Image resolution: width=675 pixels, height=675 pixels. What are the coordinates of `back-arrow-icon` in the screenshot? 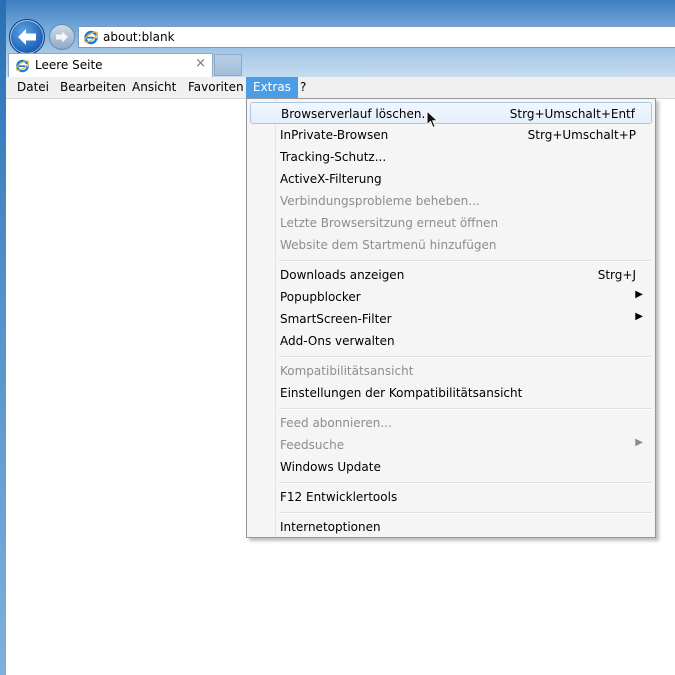 It's located at (27, 37).